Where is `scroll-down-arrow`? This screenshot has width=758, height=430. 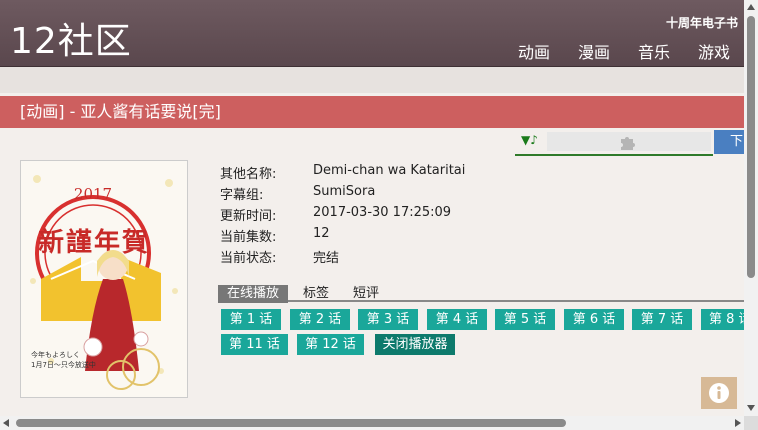 scroll-down-arrow is located at coordinates (751, 408).